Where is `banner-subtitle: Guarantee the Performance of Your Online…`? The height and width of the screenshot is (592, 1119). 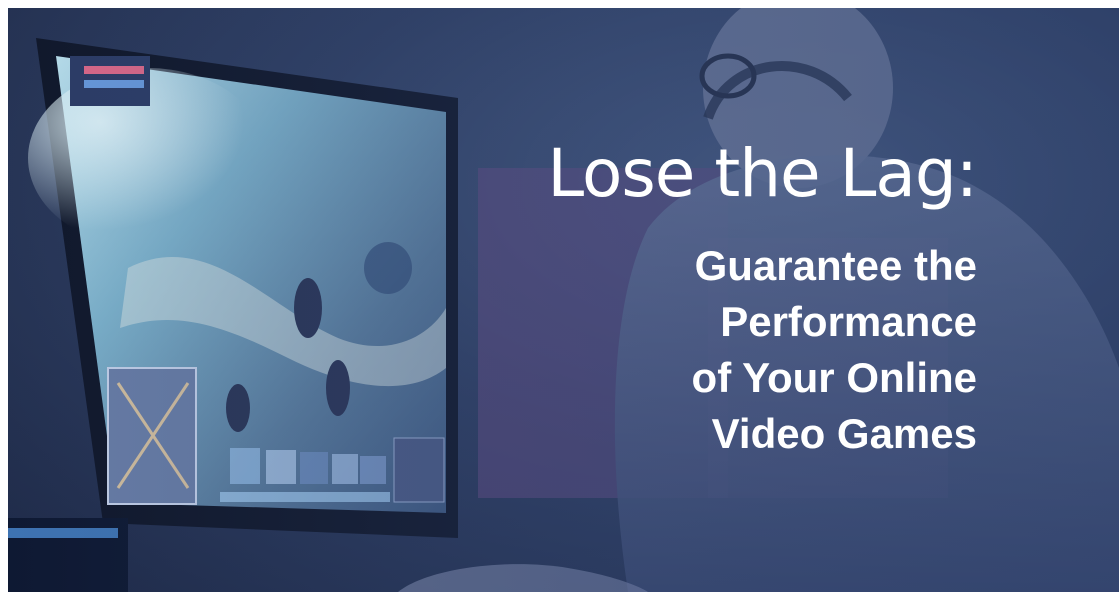 banner-subtitle: Guarantee the Performance of Your Online… is located at coordinates (762, 350).